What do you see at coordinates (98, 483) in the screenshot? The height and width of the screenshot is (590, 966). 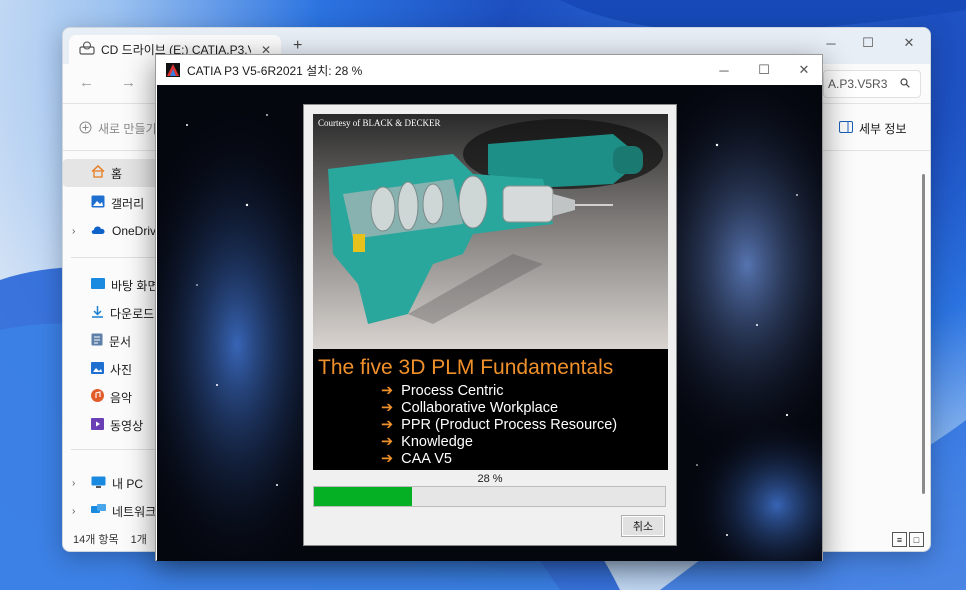 I see `computer-icon` at bounding box center [98, 483].